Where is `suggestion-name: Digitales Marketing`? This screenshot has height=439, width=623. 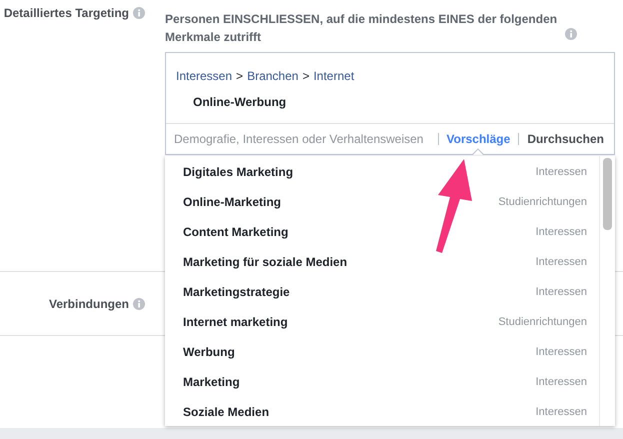 suggestion-name: Digitales Marketing is located at coordinates (238, 172).